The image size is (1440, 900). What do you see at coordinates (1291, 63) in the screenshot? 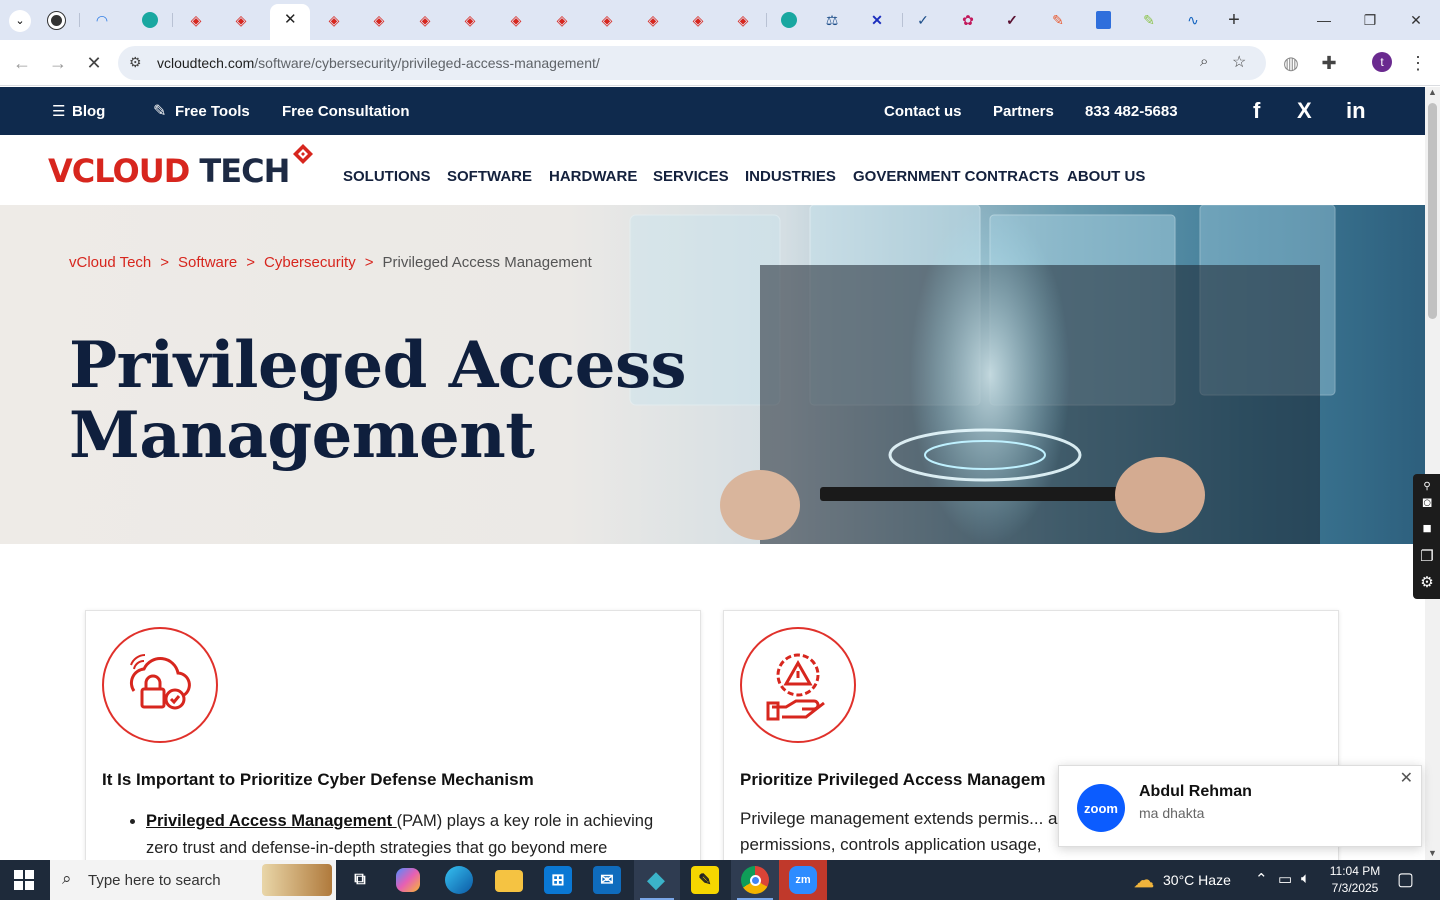
I see `translate-icon: ◍` at bounding box center [1291, 63].